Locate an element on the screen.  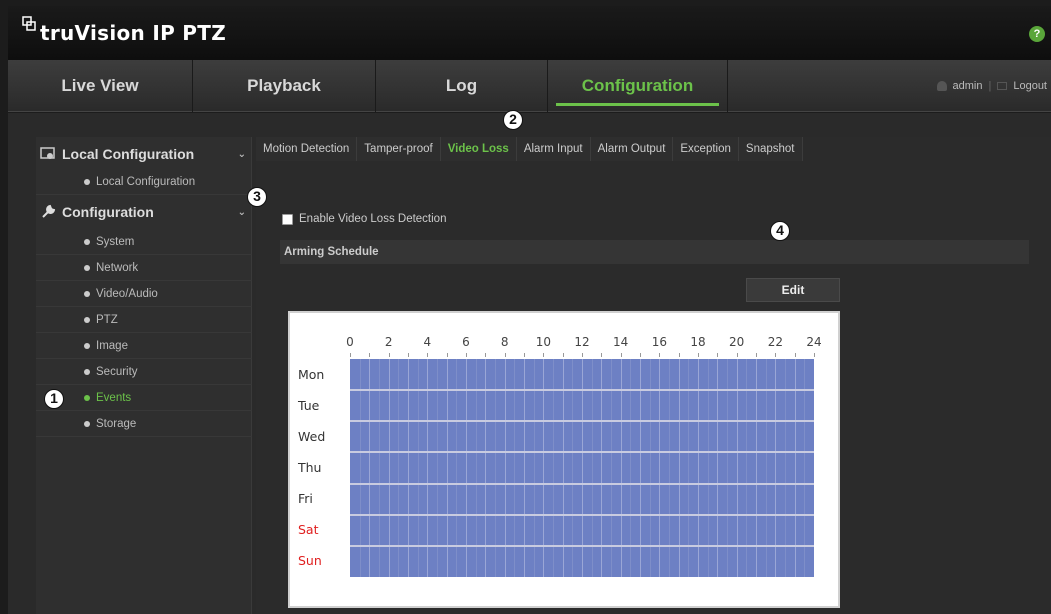
user-area: admin | Logout is located at coordinates (991, 86).